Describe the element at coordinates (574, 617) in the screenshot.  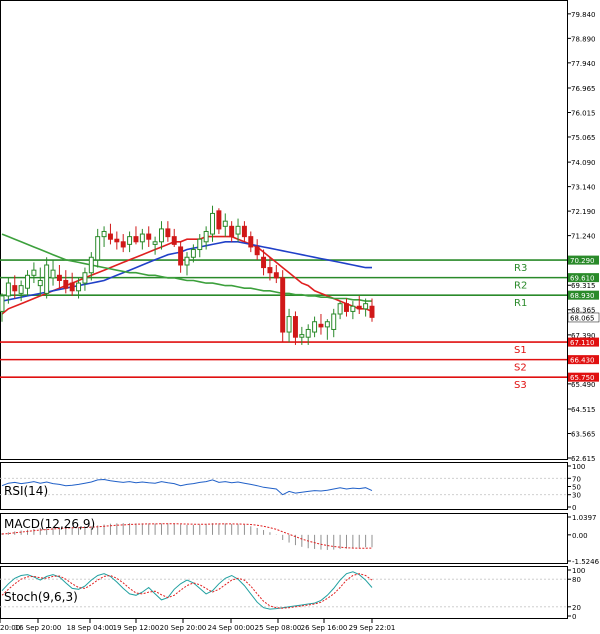
I see `stoch-tick-label: 0` at that location.